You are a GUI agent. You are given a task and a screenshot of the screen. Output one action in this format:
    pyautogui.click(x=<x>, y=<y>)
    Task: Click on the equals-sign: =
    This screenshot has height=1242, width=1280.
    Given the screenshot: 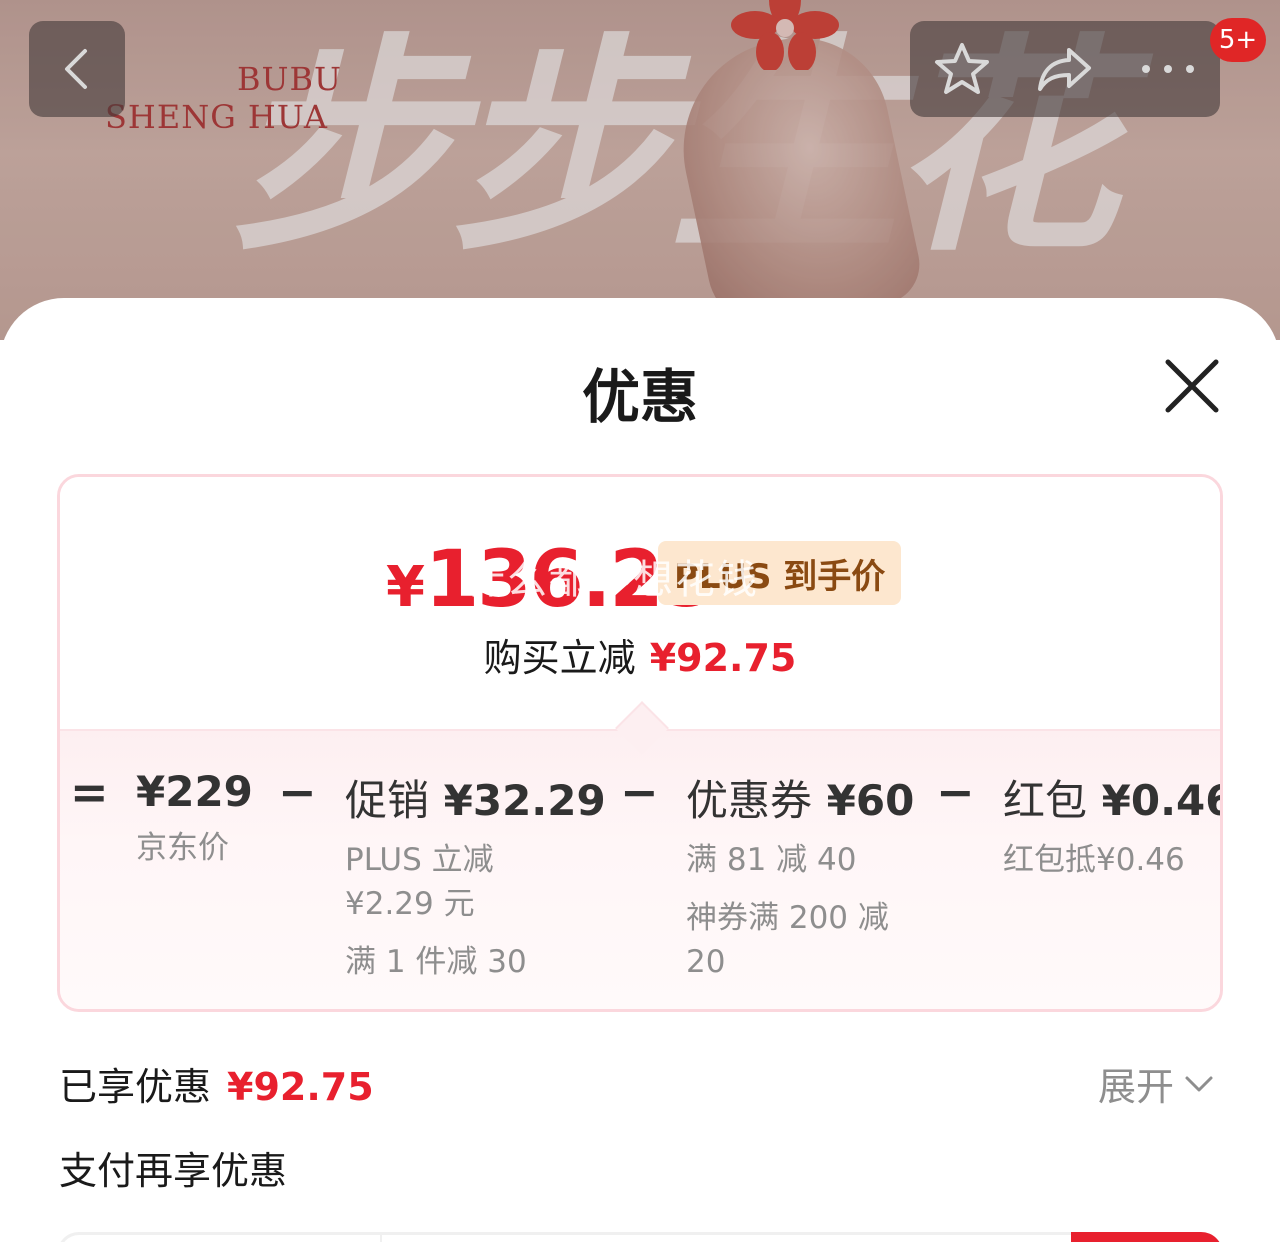 What is the action you would take?
    pyautogui.click(x=89, y=792)
    